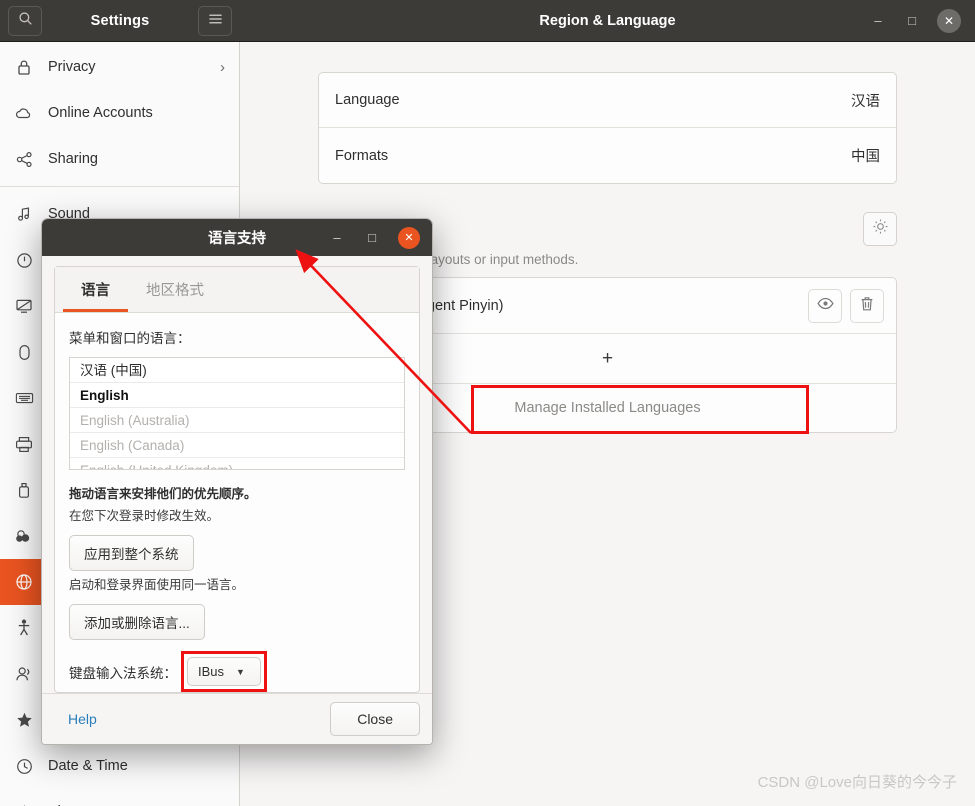  What do you see at coordinates (237, 395) in the screenshot?
I see `language-list-item: English` at bounding box center [237, 395].